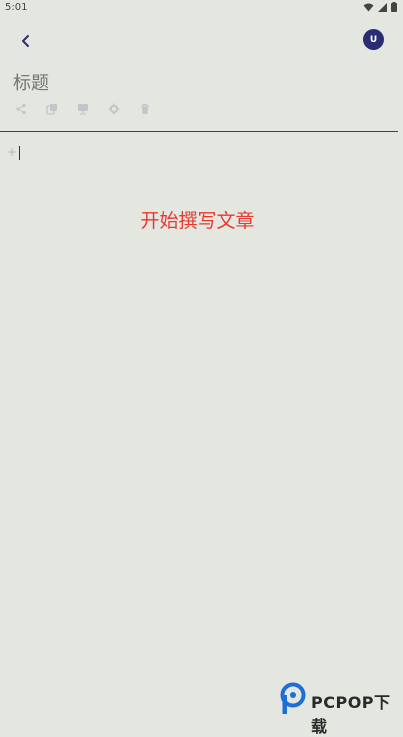  Describe the element at coordinates (351, 714) in the screenshot. I see `brand-watermark-text: PCPOP下载` at that location.